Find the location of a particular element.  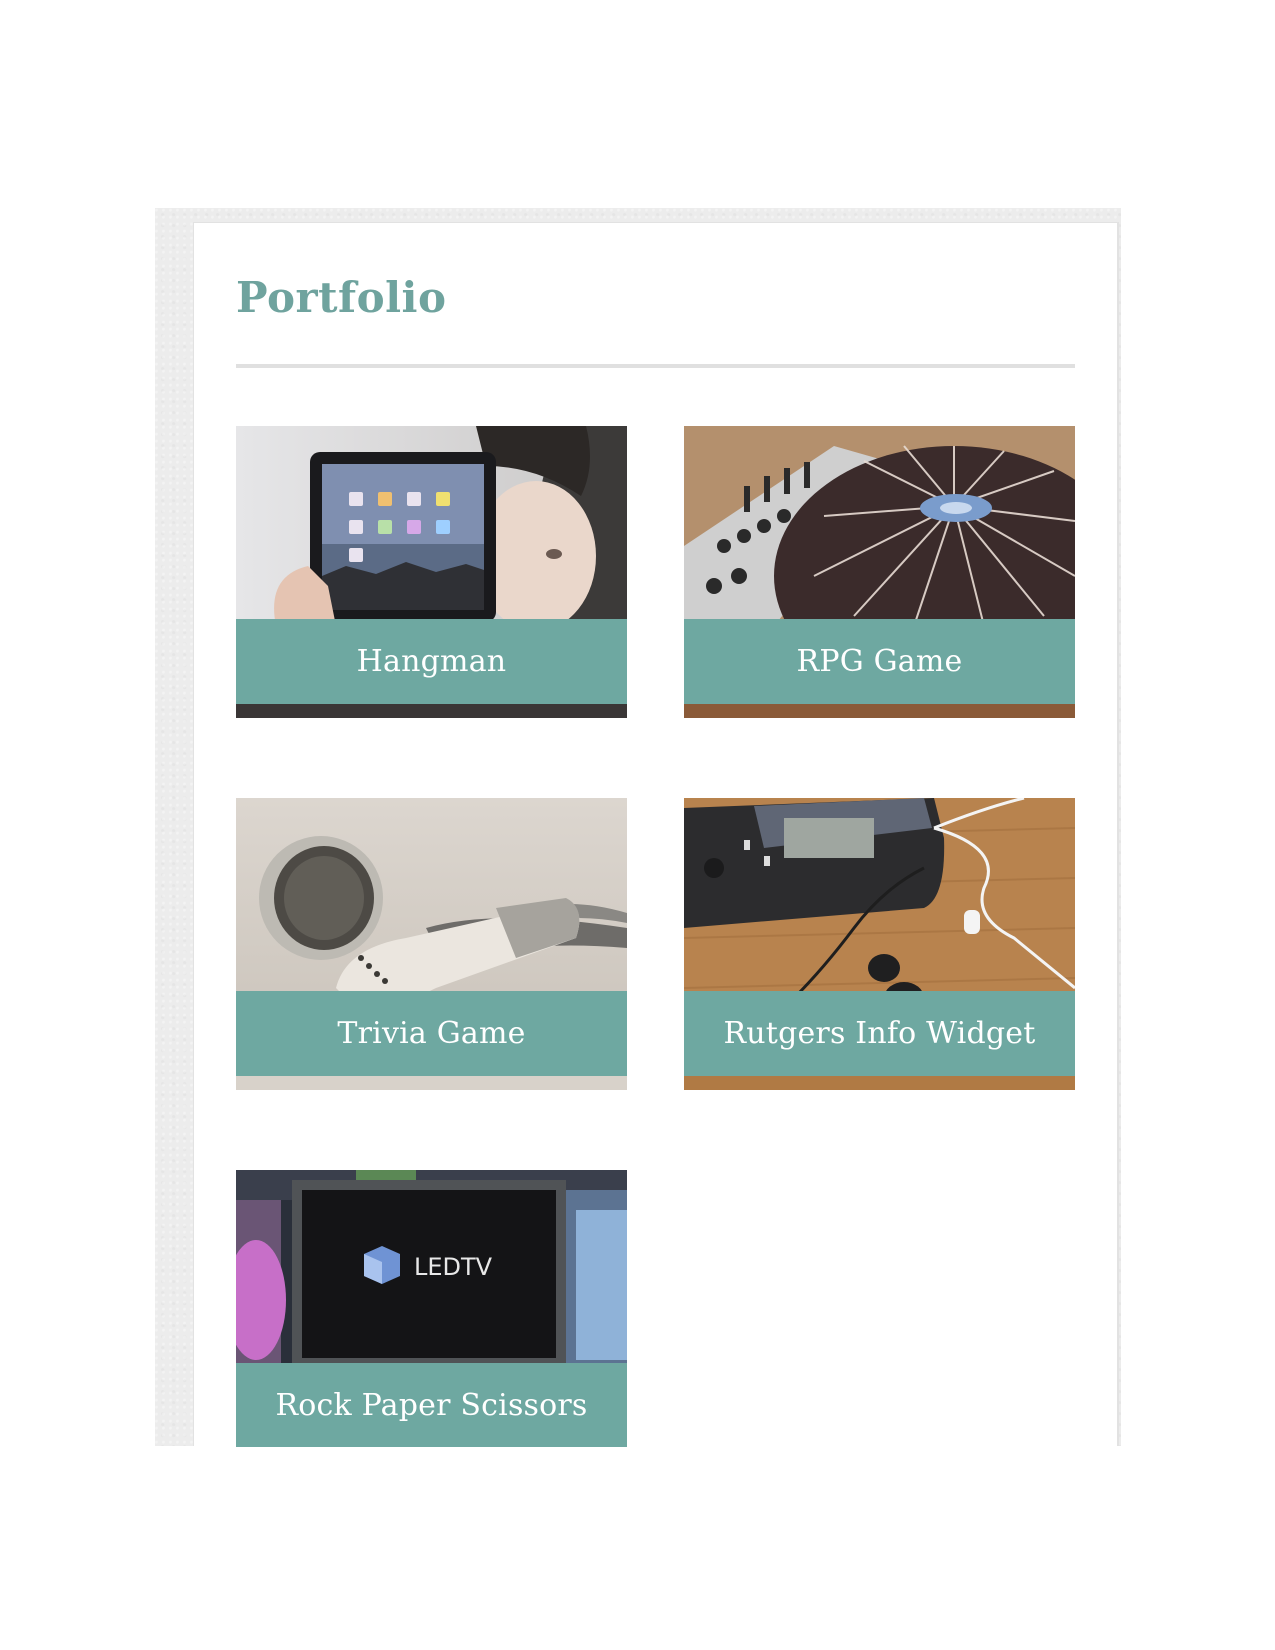

item-label: Hangman is located at coordinates (431, 661).